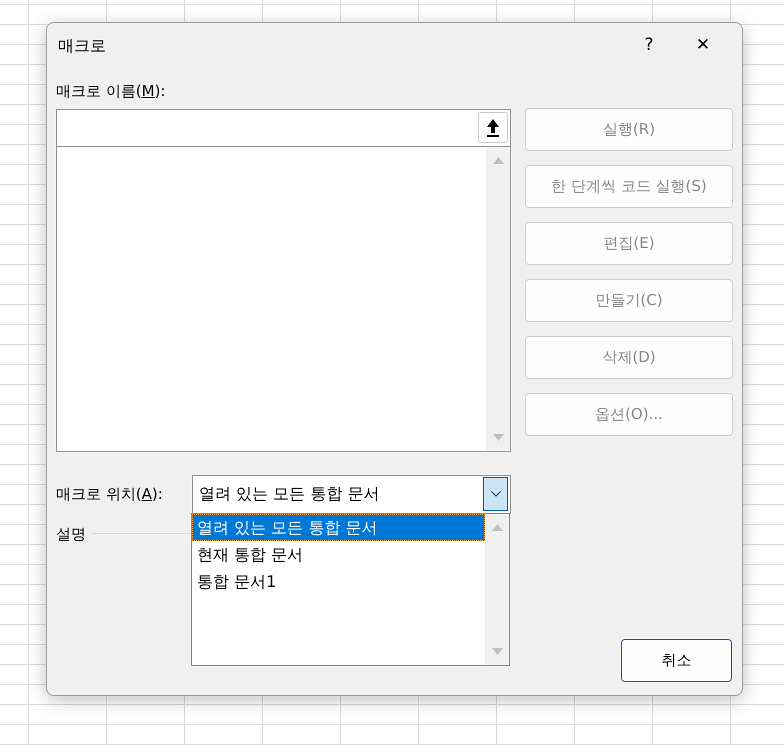  Describe the element at coordinates (82, 46) in the screenshot. I see `window-title: 매크로` at that location.